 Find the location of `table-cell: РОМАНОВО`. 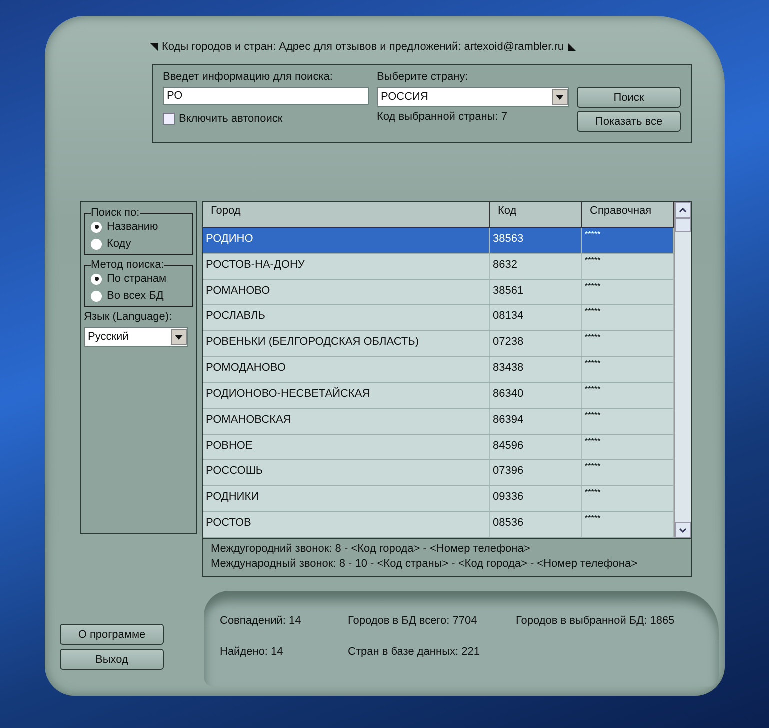

table-cell: РОМАНОВО is located at coordinates (346, 292).